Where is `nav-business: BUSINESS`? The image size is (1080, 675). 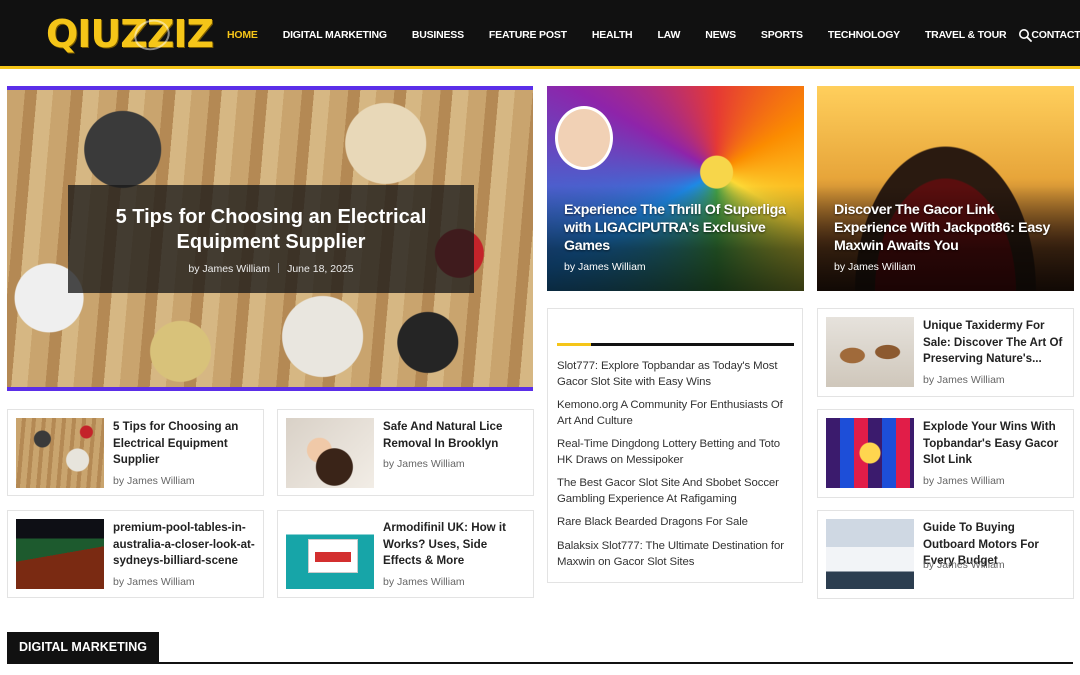 nav-business: BUSINESS is located at coordinates (438, 35).